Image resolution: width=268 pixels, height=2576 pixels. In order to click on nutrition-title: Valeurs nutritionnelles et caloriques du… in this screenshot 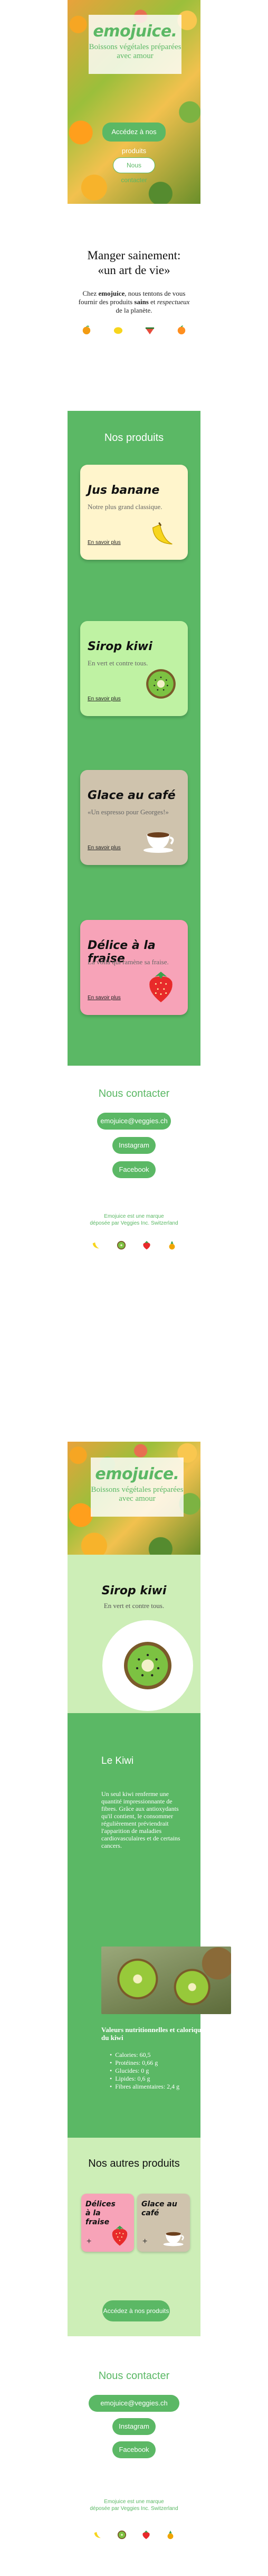, I will do `click(154, 2034)`.